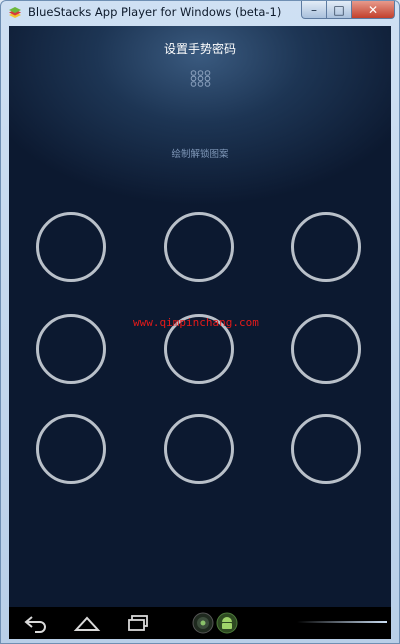 The width and height of the screenshot is (400, 644). Describe the element at coordinates (200, 154) in the screenshot. I see `draw-pattern-hint: 绘制解锁图案` at that location.